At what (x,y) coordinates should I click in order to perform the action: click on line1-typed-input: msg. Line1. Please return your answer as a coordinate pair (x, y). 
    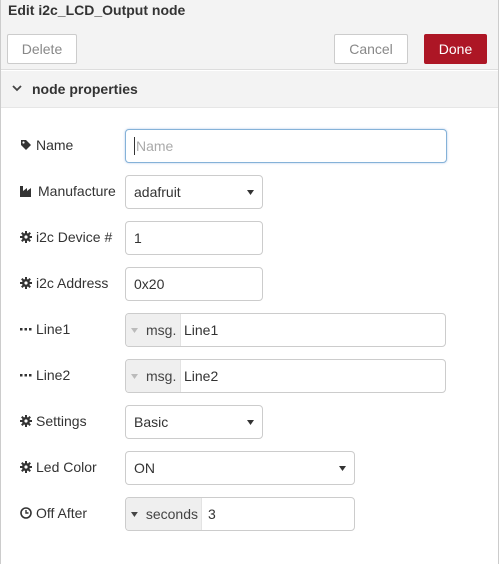
    Looking at the image, I should click on (285, 330).